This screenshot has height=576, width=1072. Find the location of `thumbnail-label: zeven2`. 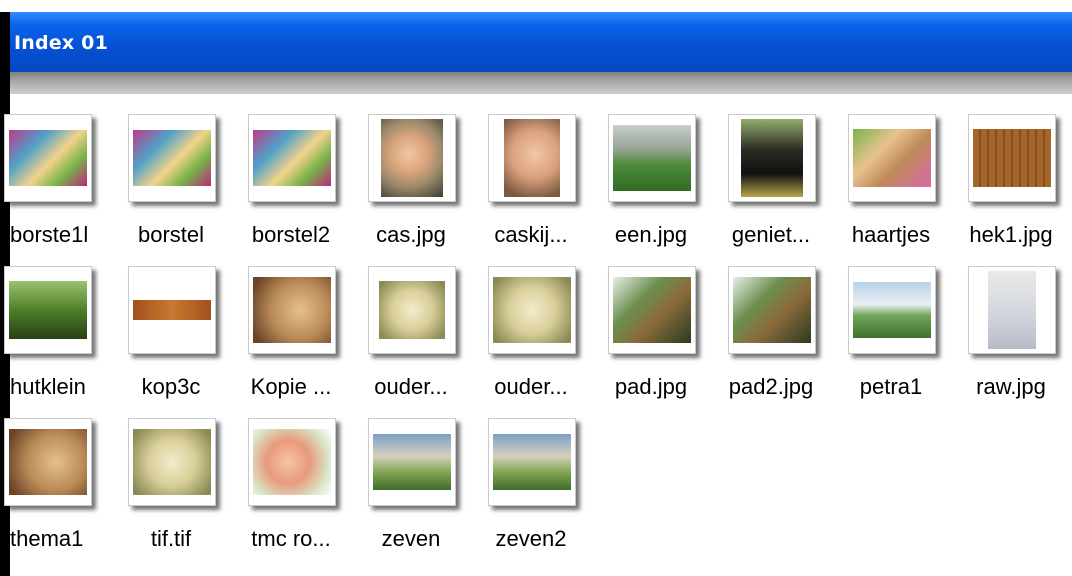

thumbnail-label: zeven2 is located at coordinates (531, 538).